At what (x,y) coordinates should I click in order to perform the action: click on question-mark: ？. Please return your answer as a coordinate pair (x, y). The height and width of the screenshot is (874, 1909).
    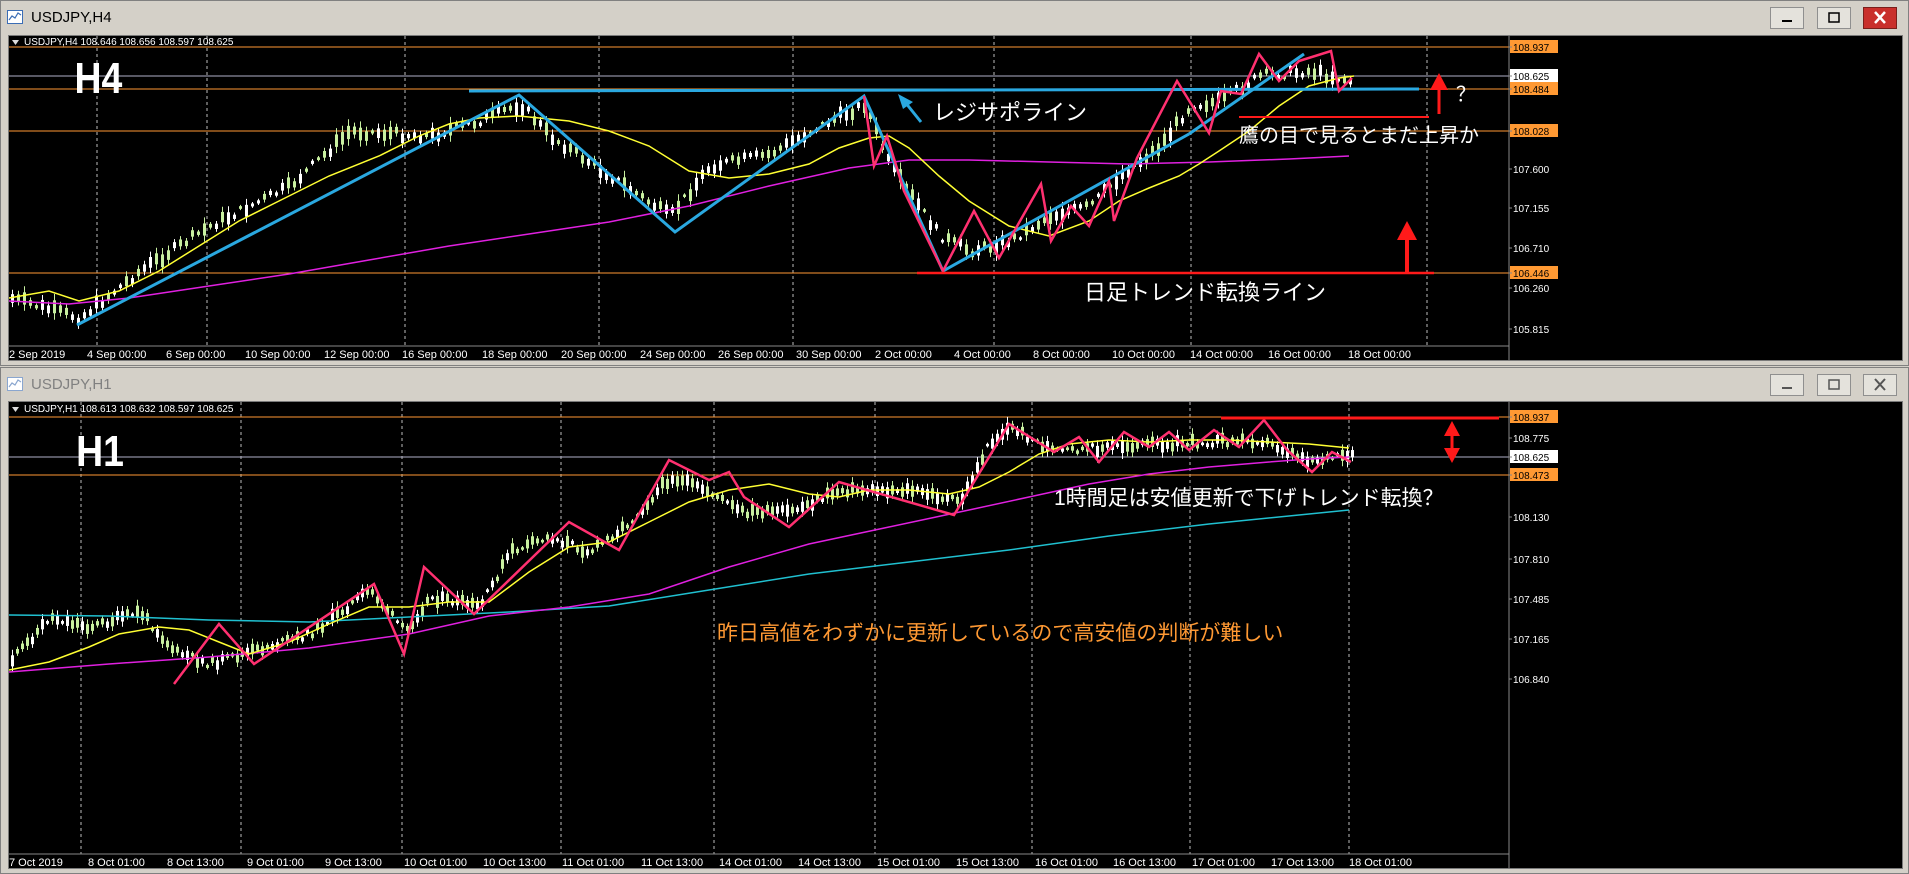
    Looking at the image, I should click on (1466, 95).